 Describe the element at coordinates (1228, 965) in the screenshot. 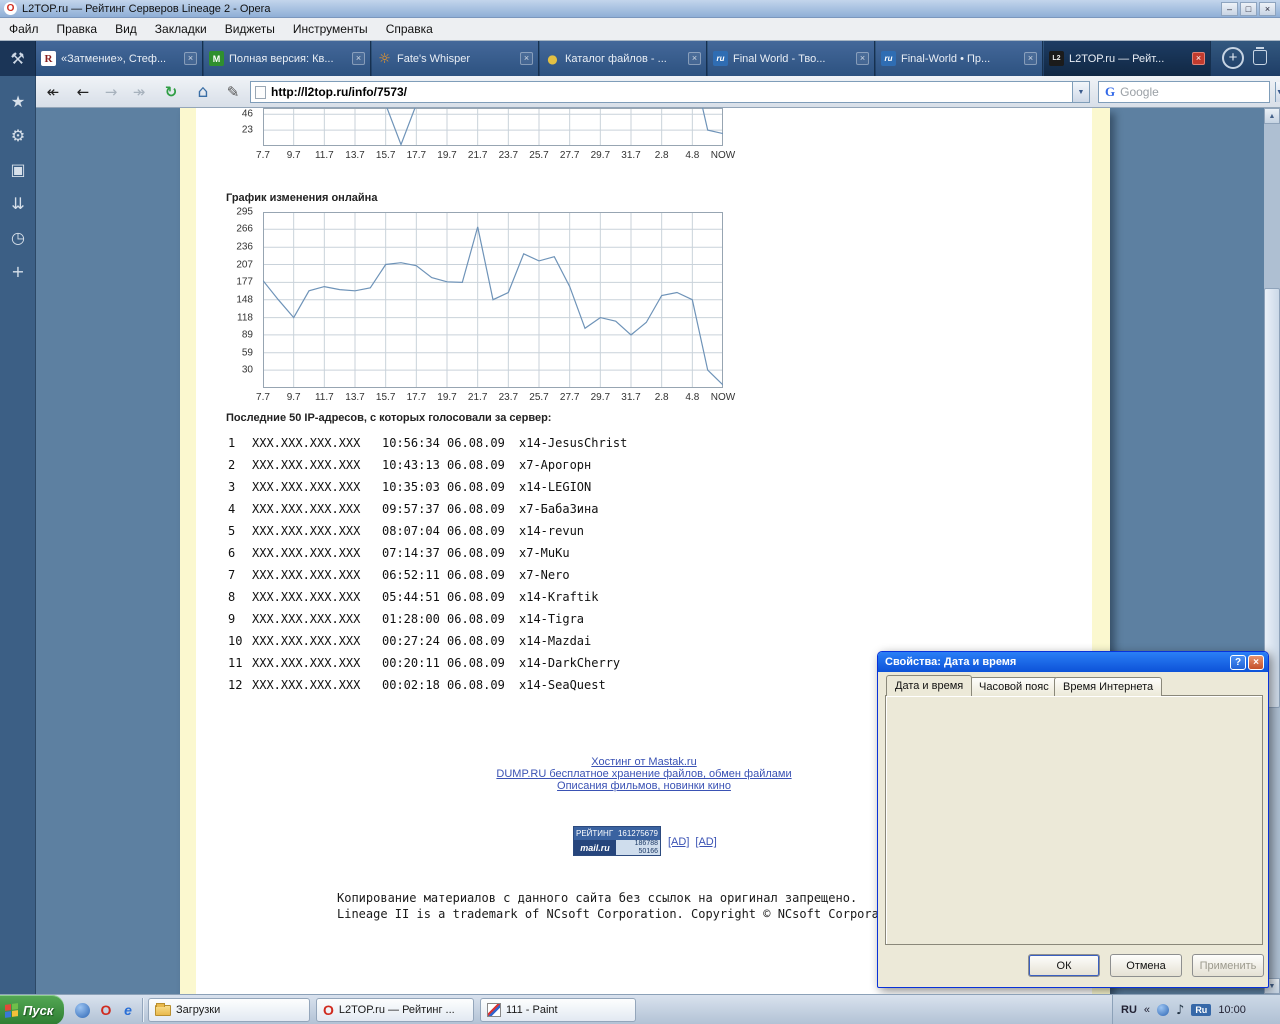

I see `apply-button: Применить` at that location.